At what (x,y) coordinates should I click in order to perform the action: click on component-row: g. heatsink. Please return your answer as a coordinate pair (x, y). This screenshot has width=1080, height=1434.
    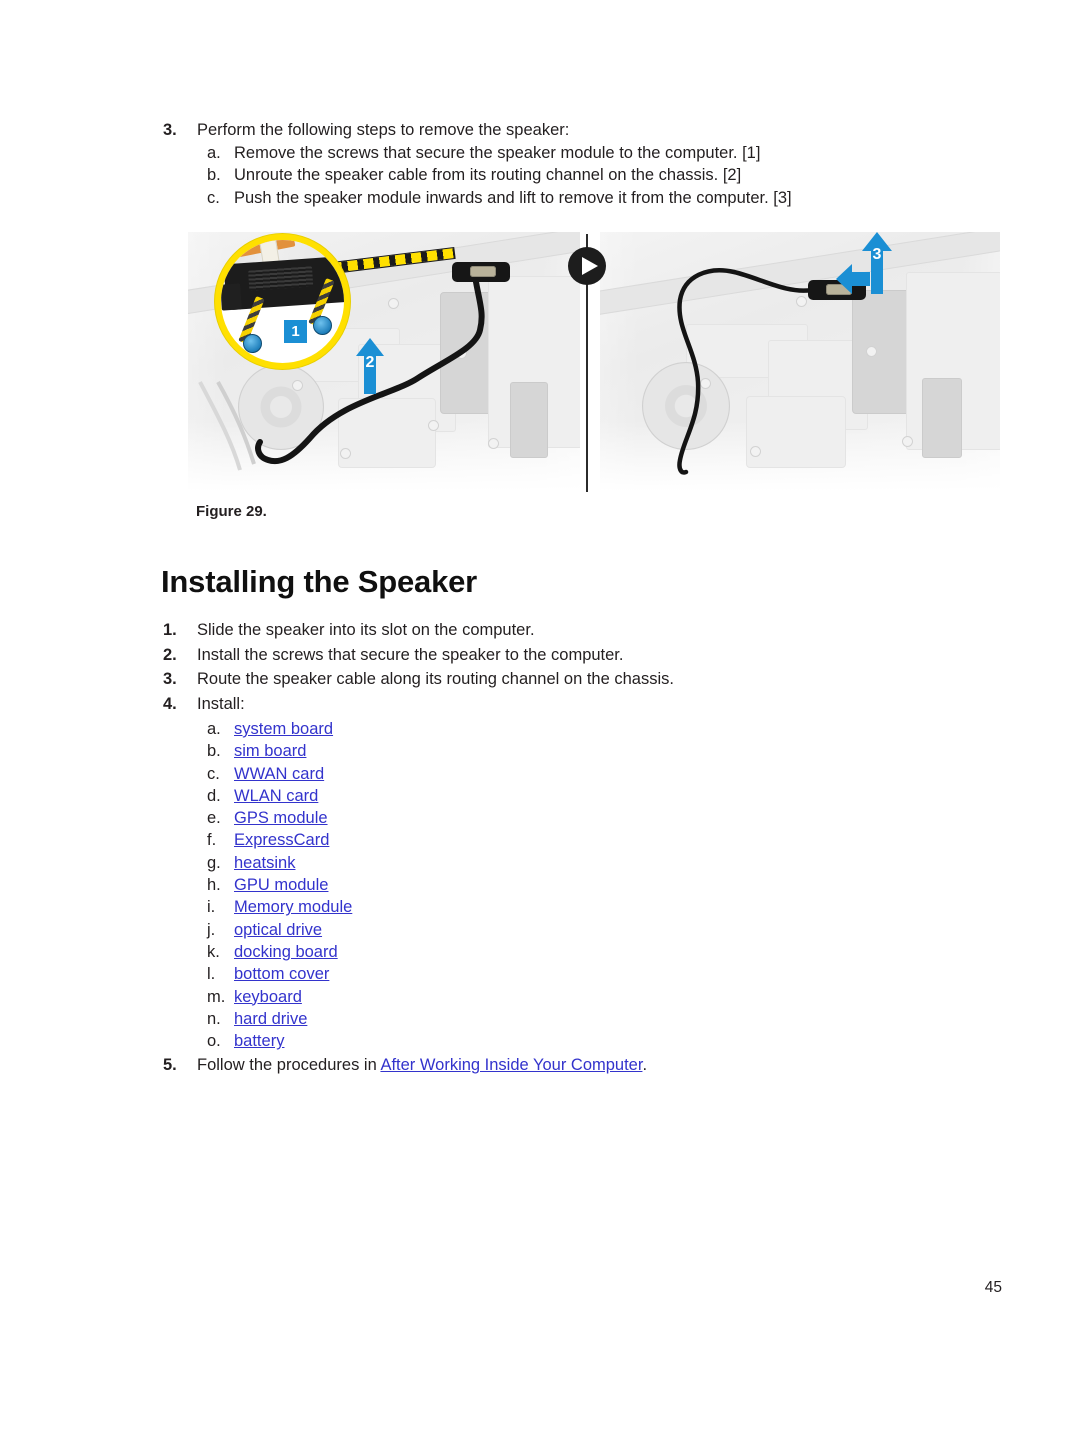
    Looking at the image, I should click on (585, 863).